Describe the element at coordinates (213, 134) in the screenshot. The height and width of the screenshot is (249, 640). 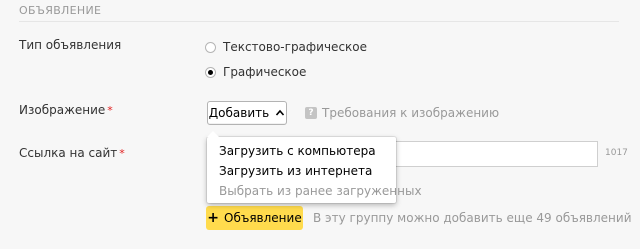
I see `dropdown-caret` at that location.